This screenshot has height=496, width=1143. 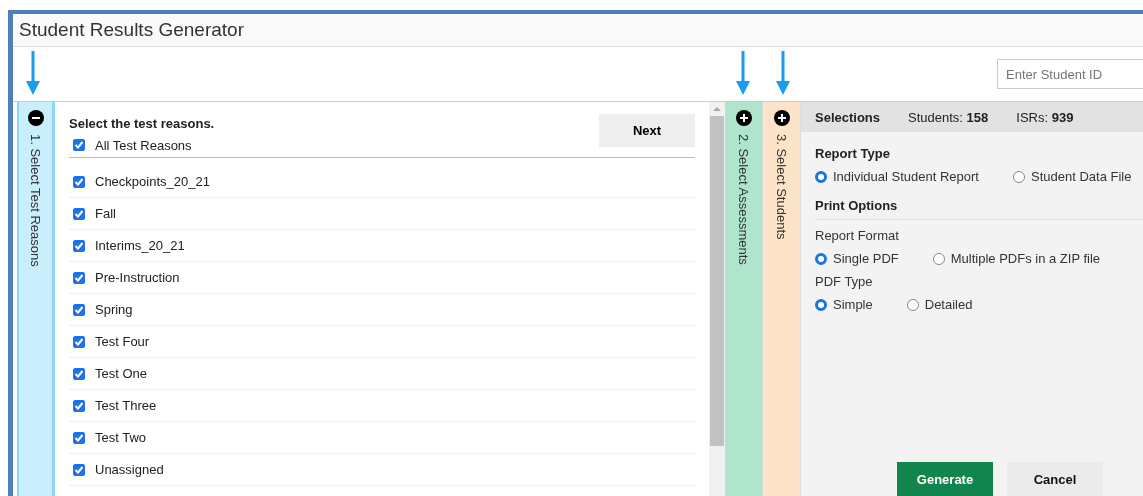 I want to click on radio-option: Student Data File, so click(x=1072, y=176).